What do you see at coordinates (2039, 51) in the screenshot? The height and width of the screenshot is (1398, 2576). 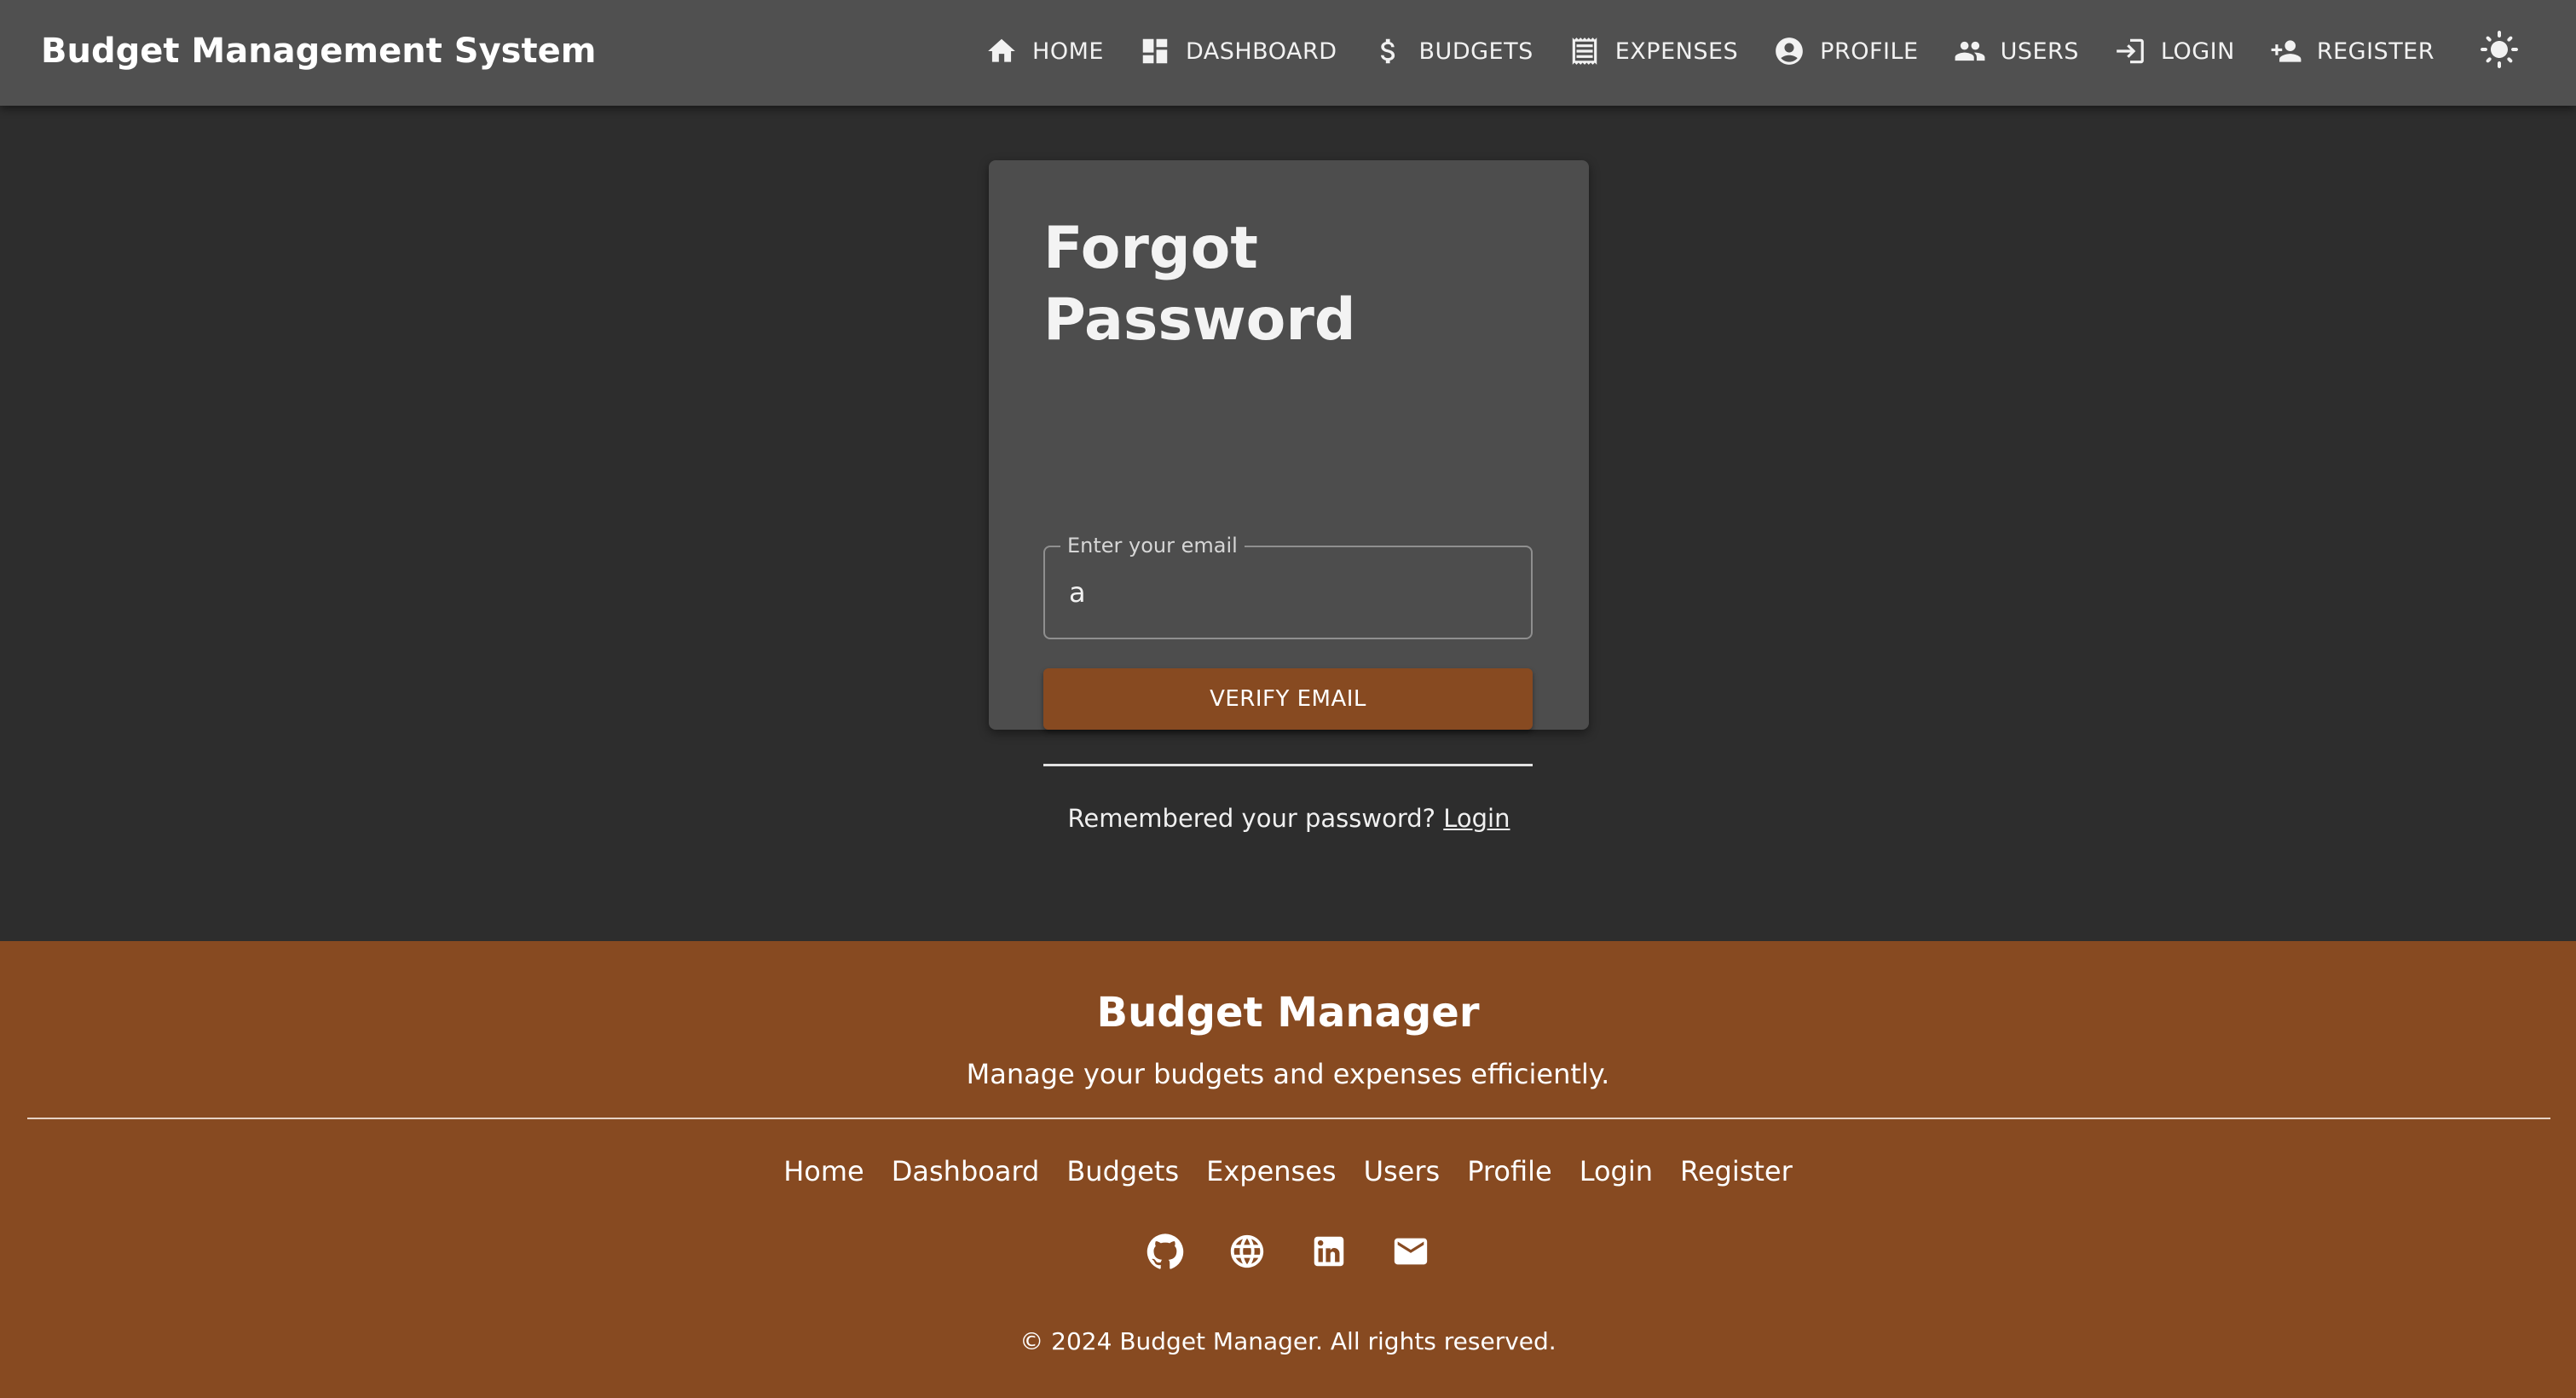 I see `nav-users-label: USERS` at bounding box center [2039, 51].